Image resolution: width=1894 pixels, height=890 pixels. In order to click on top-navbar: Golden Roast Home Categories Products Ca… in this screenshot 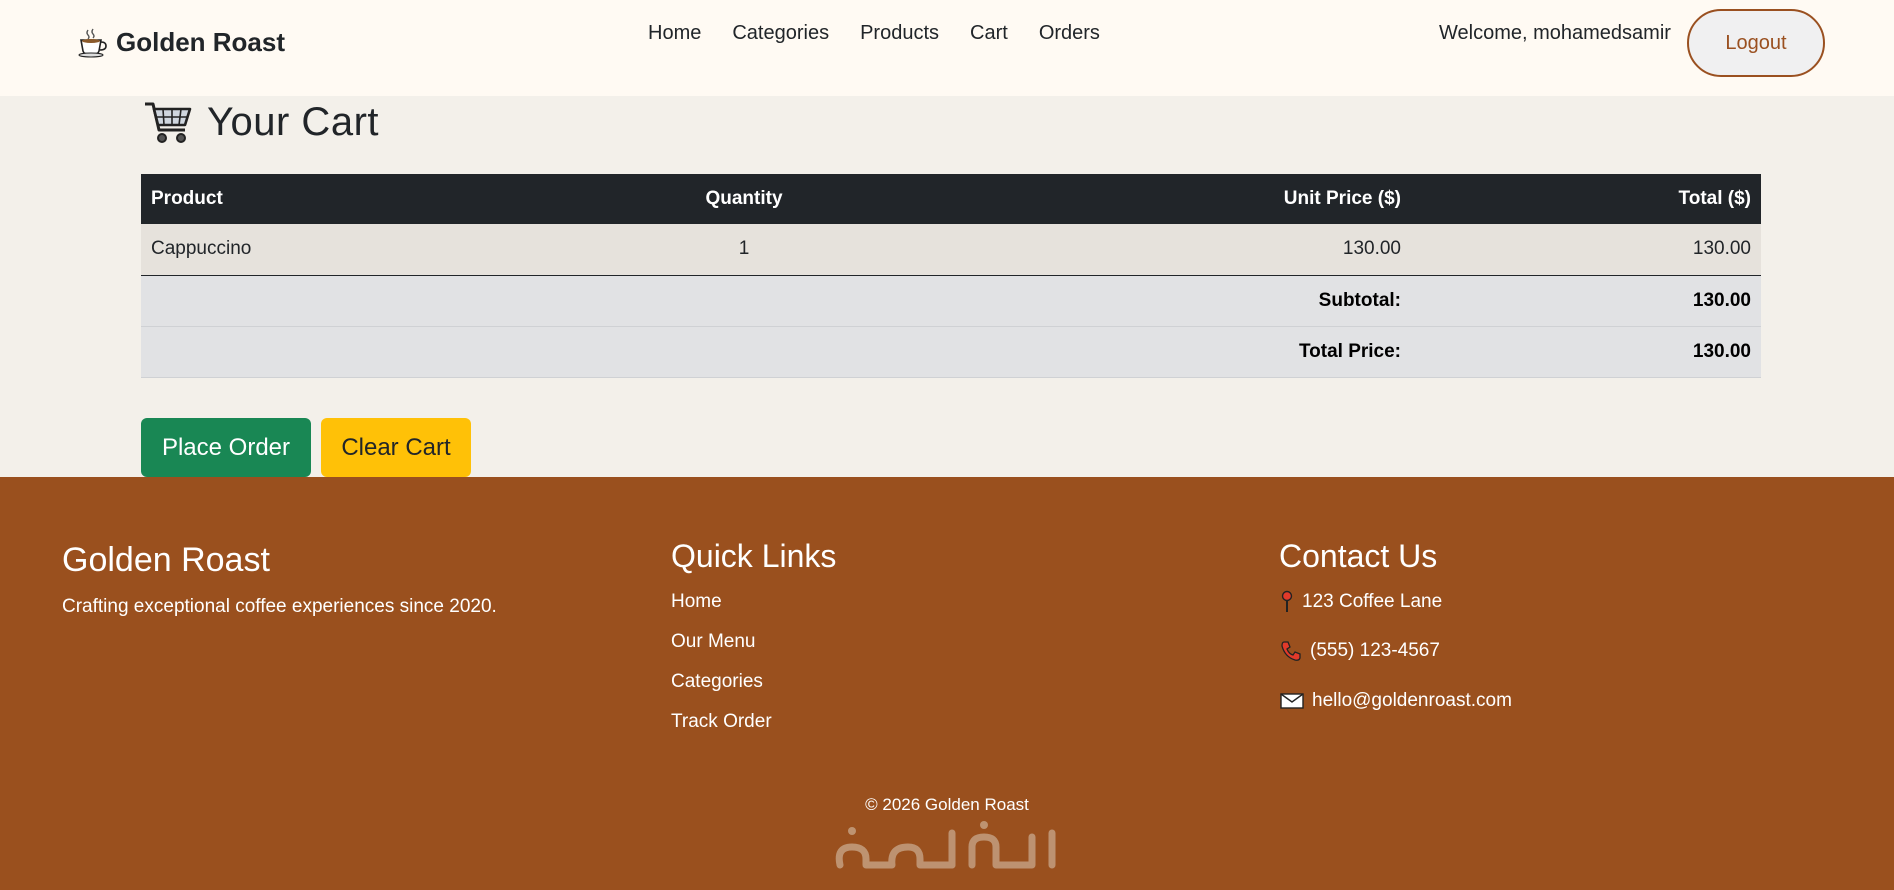, I will do `click(947, 48)`.